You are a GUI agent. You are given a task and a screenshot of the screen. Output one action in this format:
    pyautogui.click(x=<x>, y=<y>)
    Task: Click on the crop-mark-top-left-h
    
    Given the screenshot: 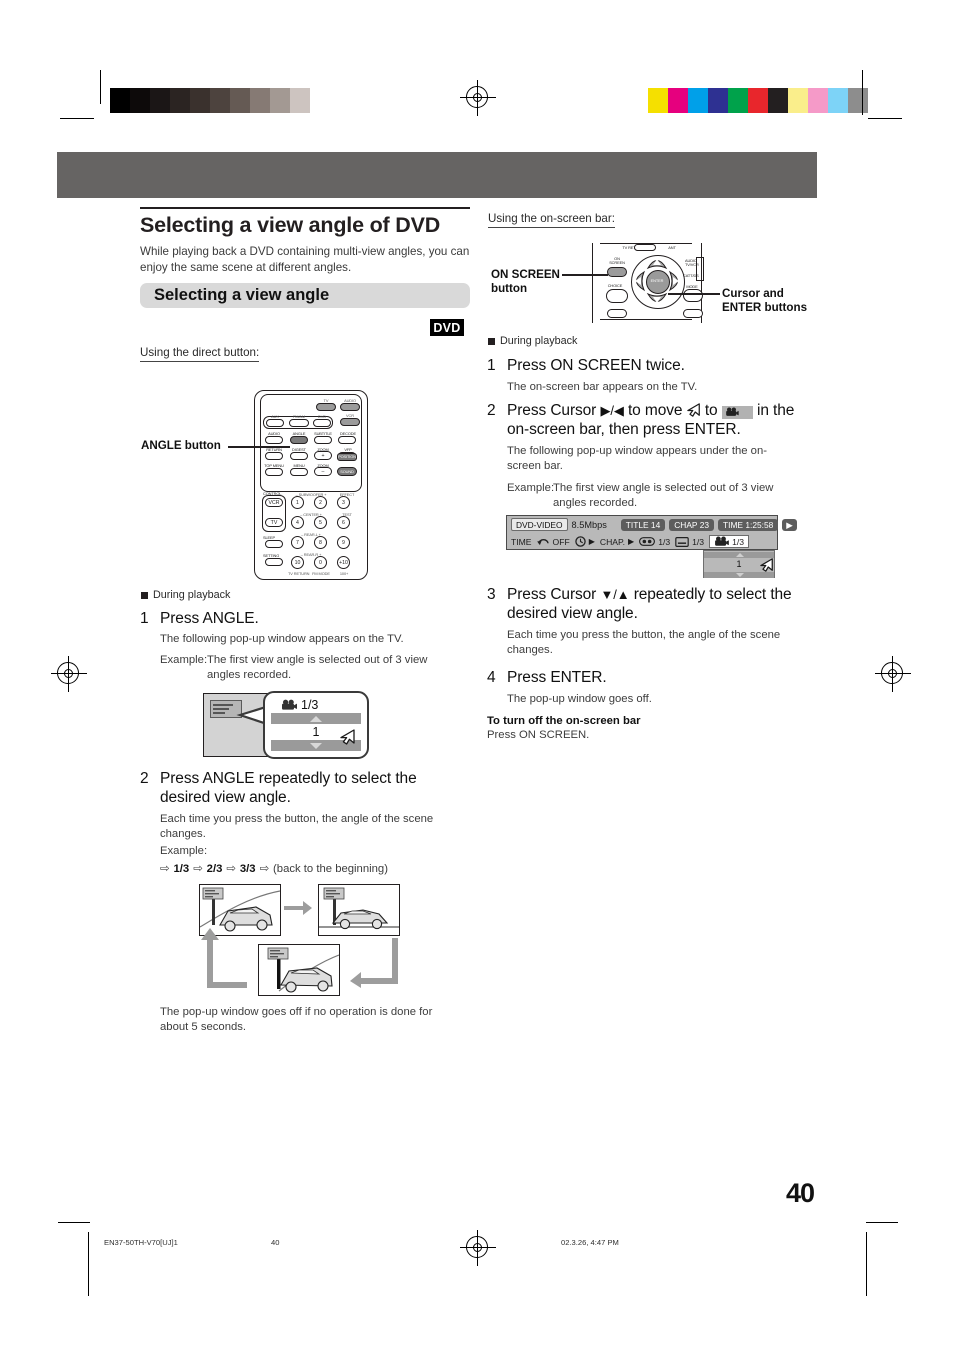 What is the action you would take?
    pyautogui.click(x=77, y=118)
    